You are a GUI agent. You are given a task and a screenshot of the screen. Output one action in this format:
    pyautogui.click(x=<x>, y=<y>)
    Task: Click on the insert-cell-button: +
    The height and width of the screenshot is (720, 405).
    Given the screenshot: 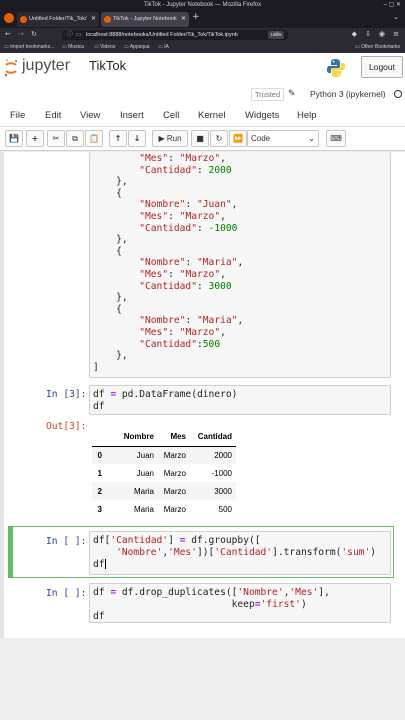 What is the action you would take?
    pyautogui.click(x=35, y=138)
    